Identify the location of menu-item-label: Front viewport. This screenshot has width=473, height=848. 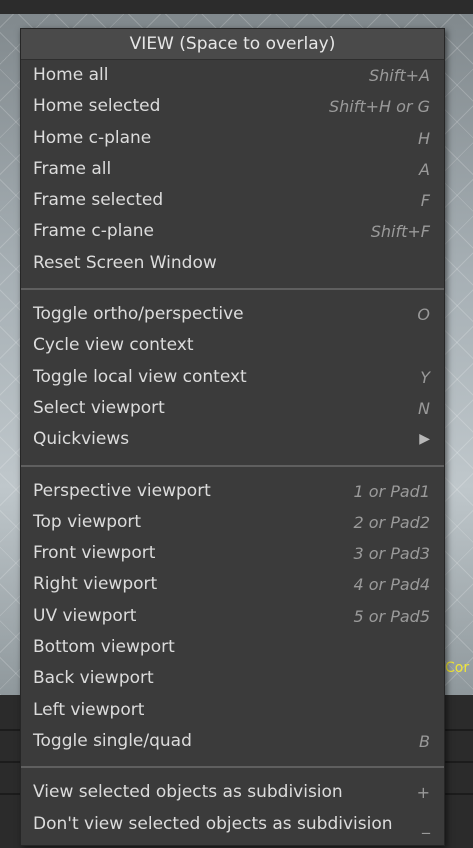
(94, 553).